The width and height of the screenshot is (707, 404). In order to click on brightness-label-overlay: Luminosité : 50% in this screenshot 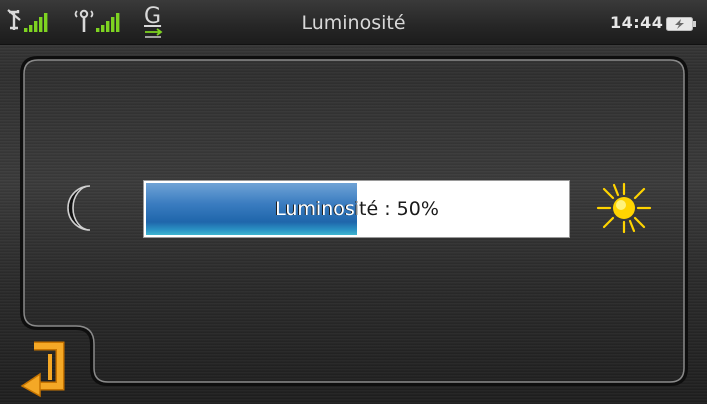, I will do `click(316, 209)`.